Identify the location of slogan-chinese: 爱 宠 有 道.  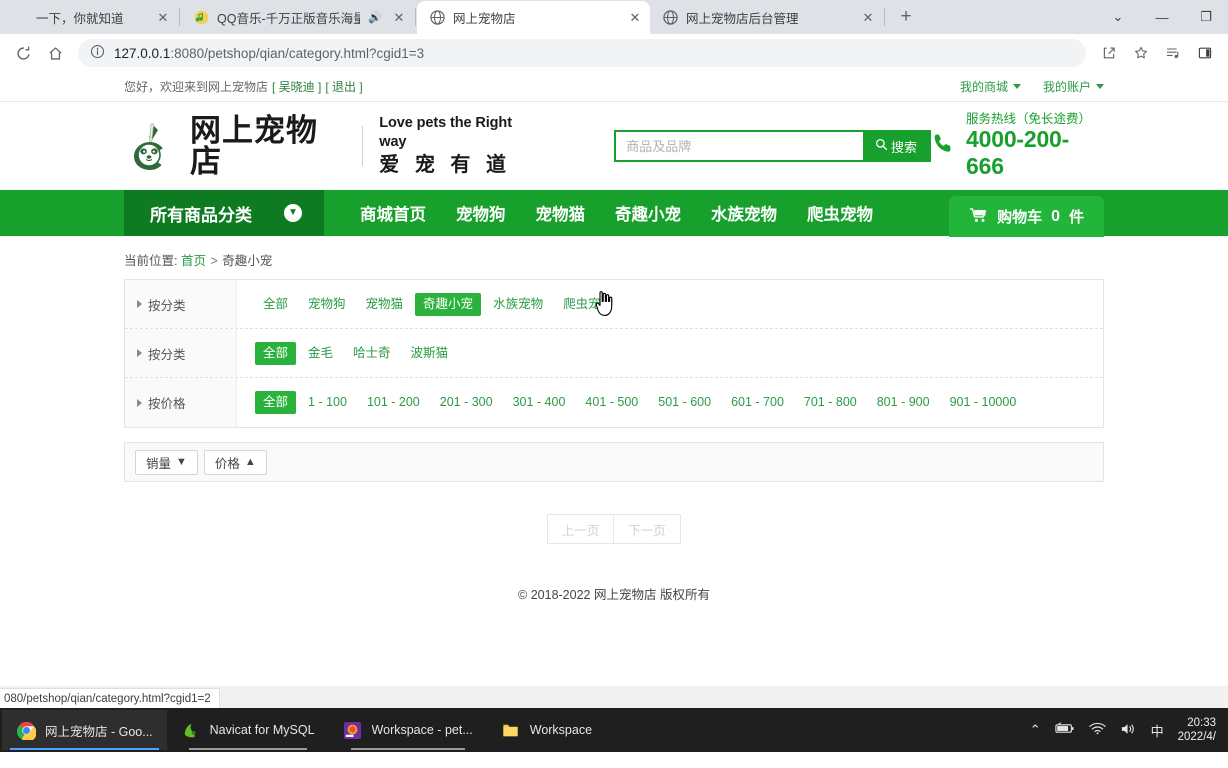
(445, 164).